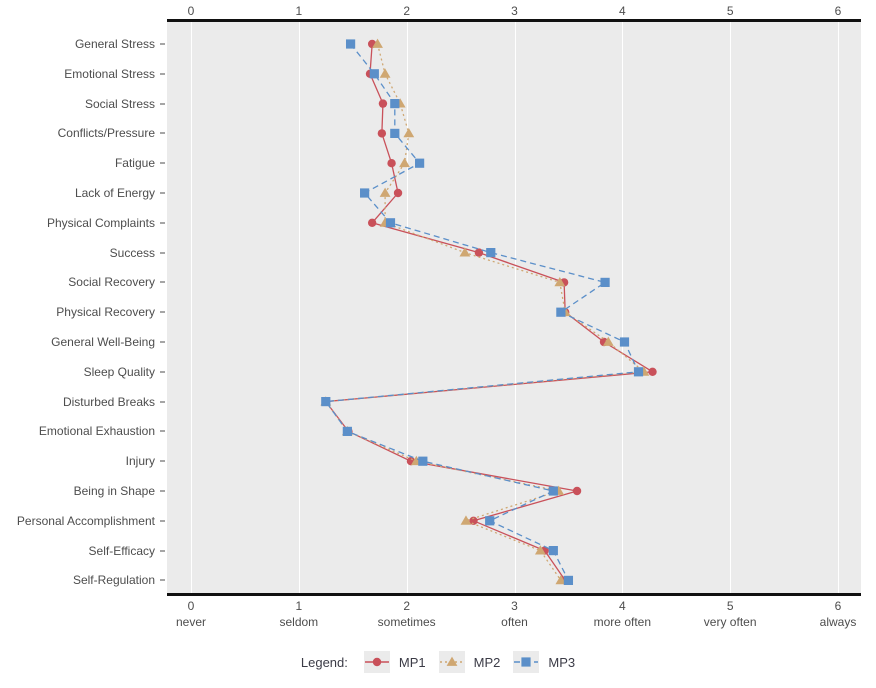 The width and height of the screenshot is (876, 688). What do you see at coordinates (191, 606) in the screenshot?
I see `x-tick-bottom-0: 0` at bounding box center [191, 606].